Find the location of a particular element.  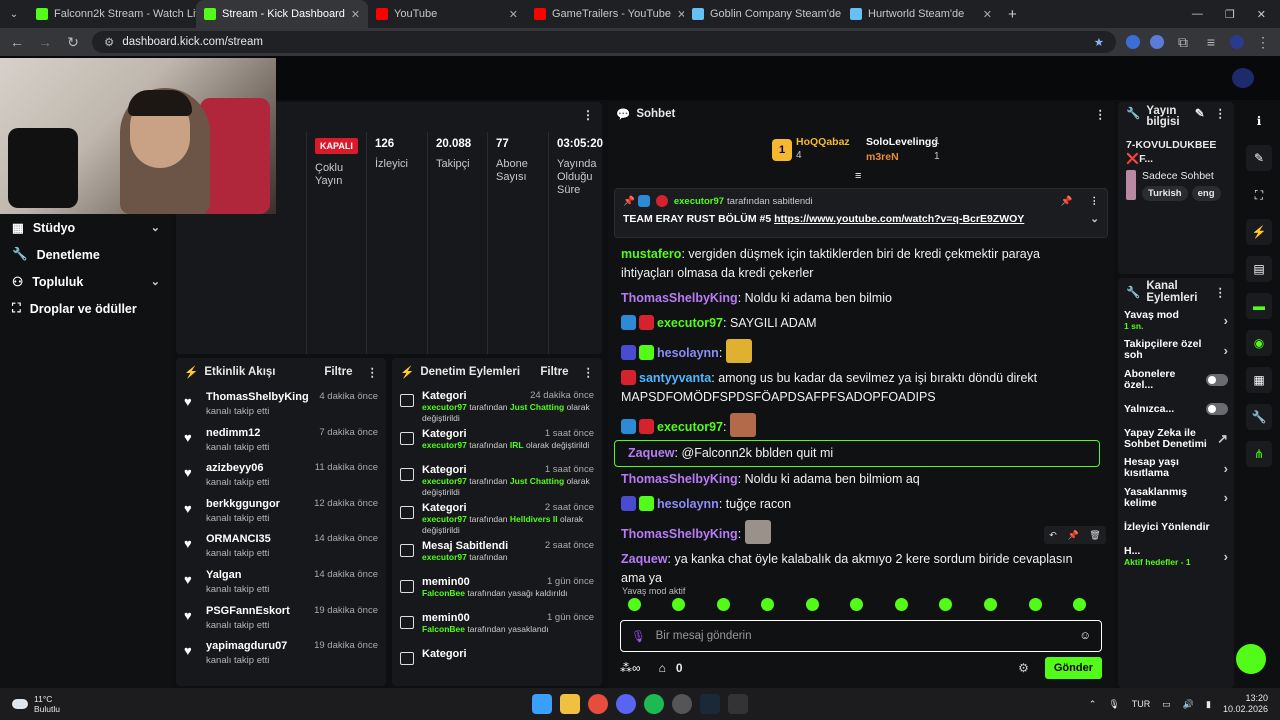

app-icon is located at coordinates (682, 704).